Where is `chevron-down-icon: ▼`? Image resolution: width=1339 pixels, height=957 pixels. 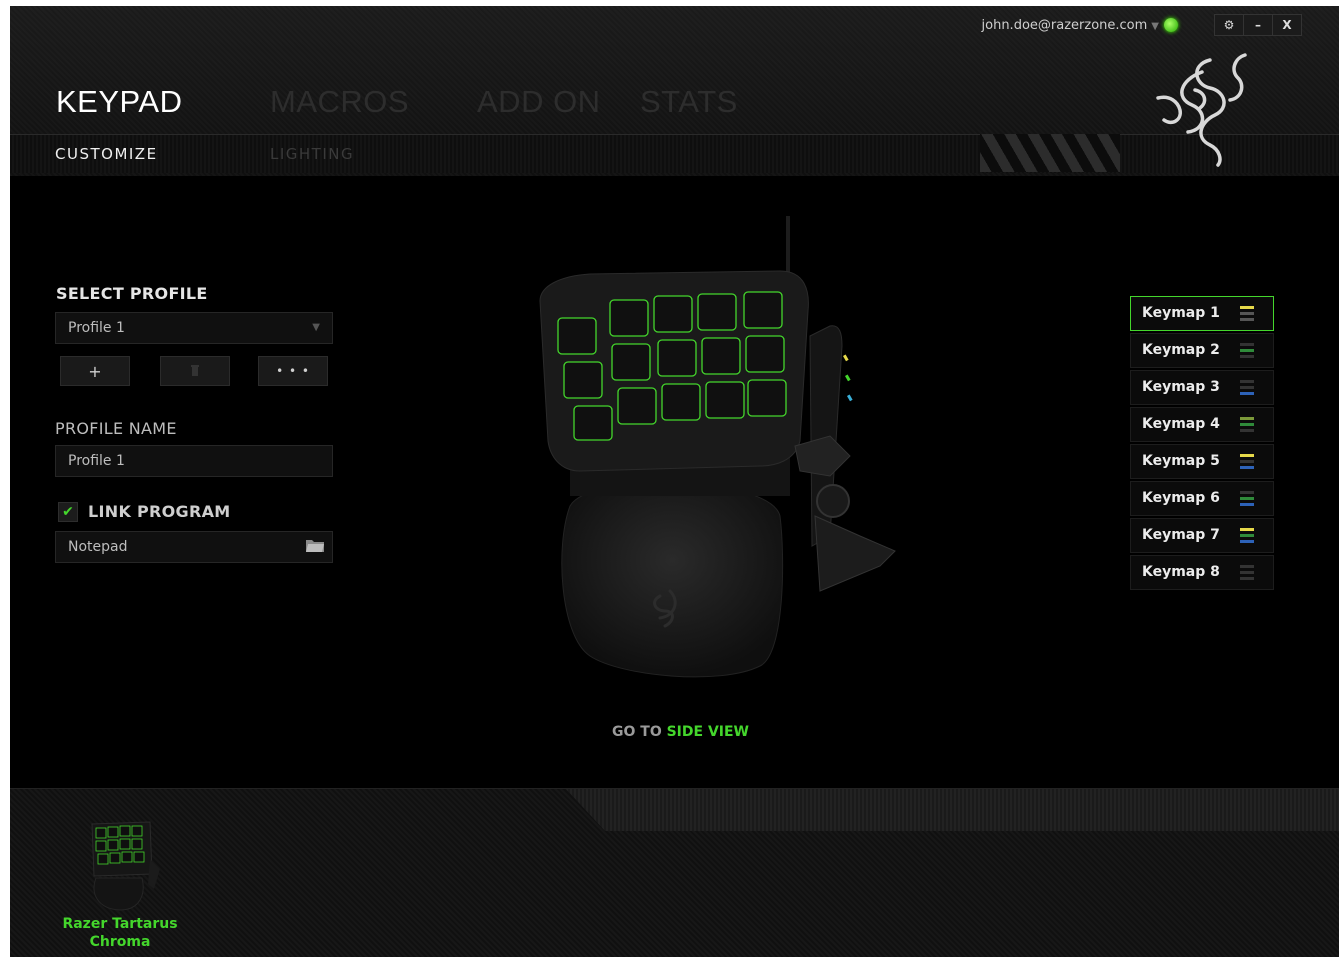
chevron-down-icon: ▼ is located at coordinates (316, 327).